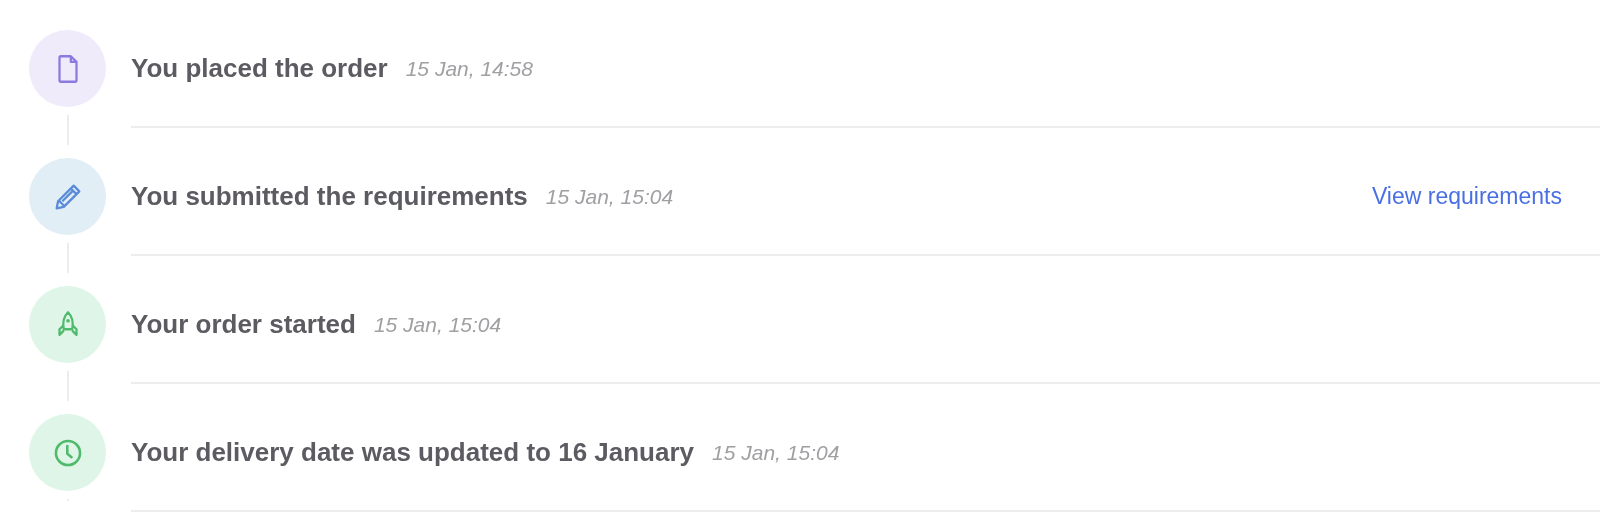  Describe the element at coordinates (259, 68) in the screenshot. I see `event-title: You placed the order` at that location.